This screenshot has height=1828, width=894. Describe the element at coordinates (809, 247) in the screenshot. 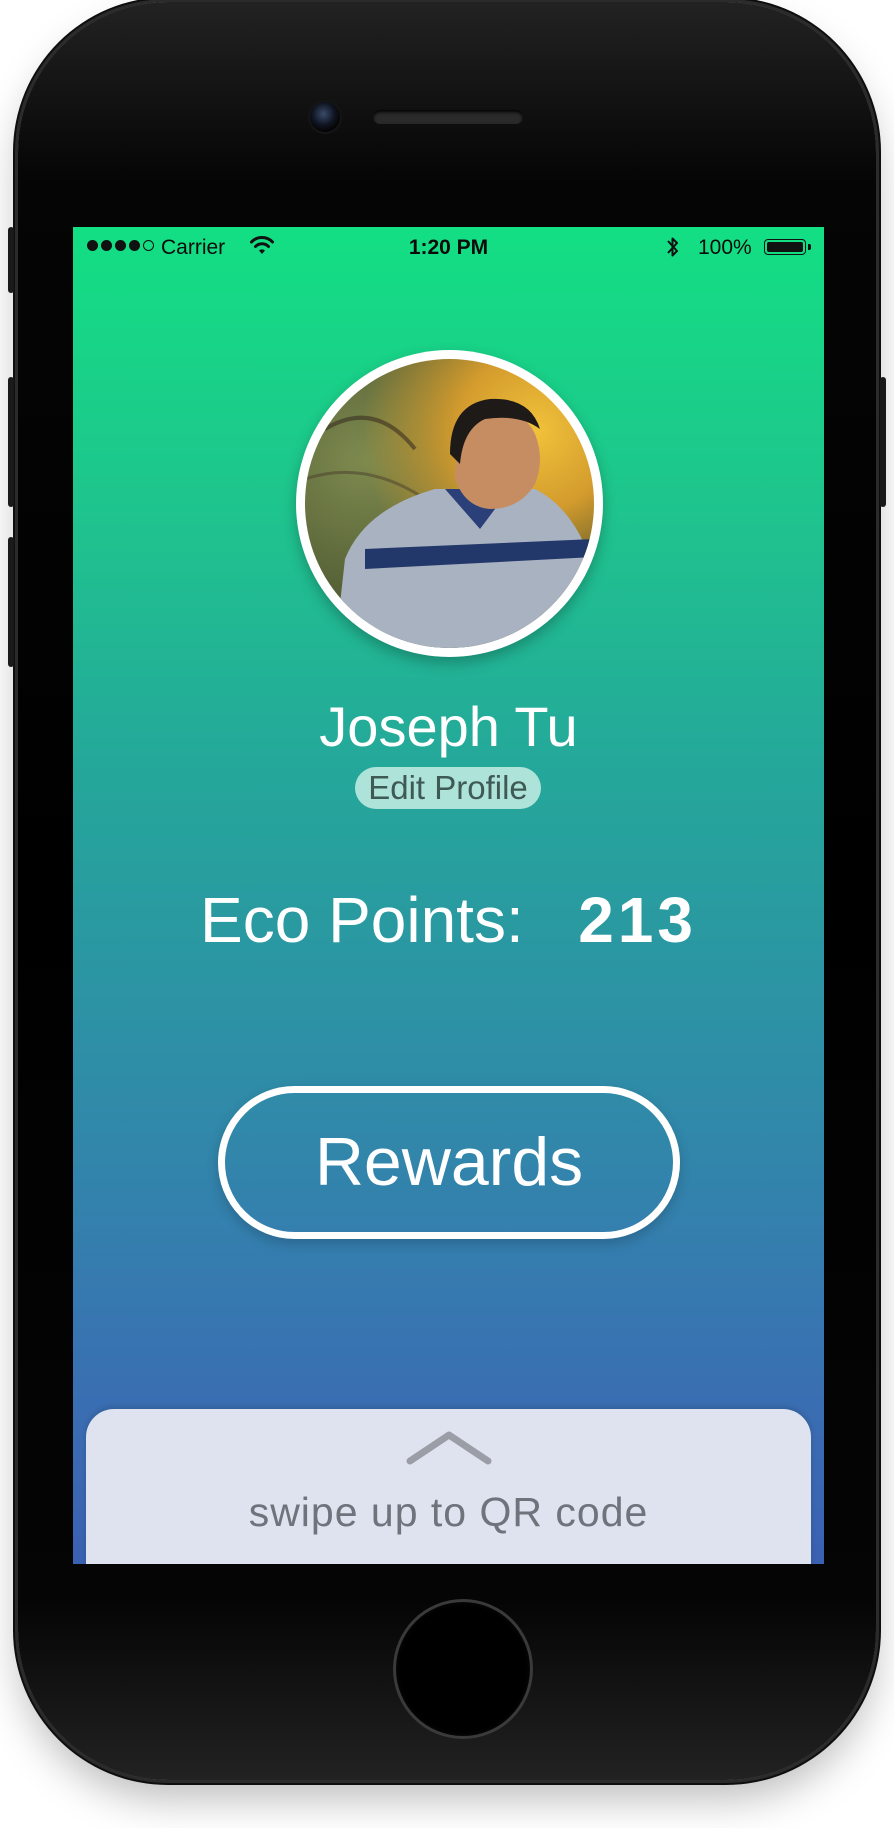

I see `battery-tip` at that location.